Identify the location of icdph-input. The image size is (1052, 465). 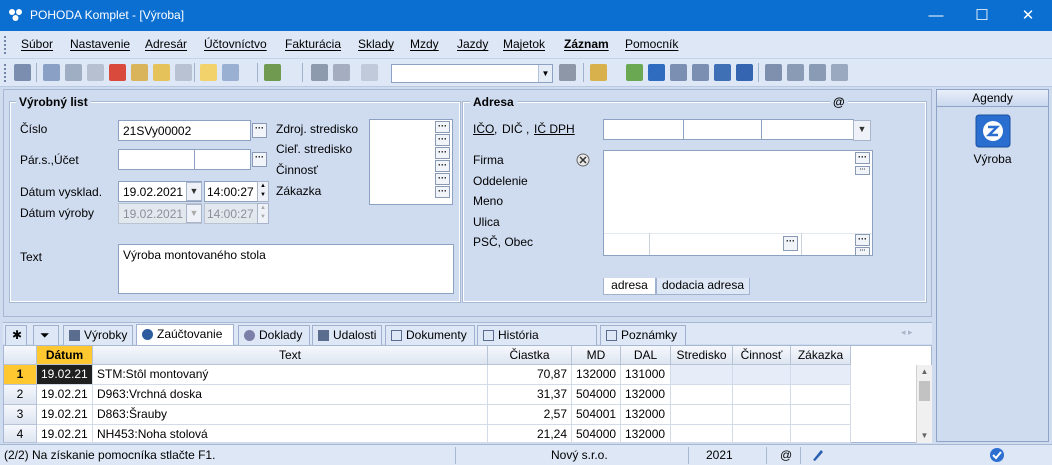
(807, 129).